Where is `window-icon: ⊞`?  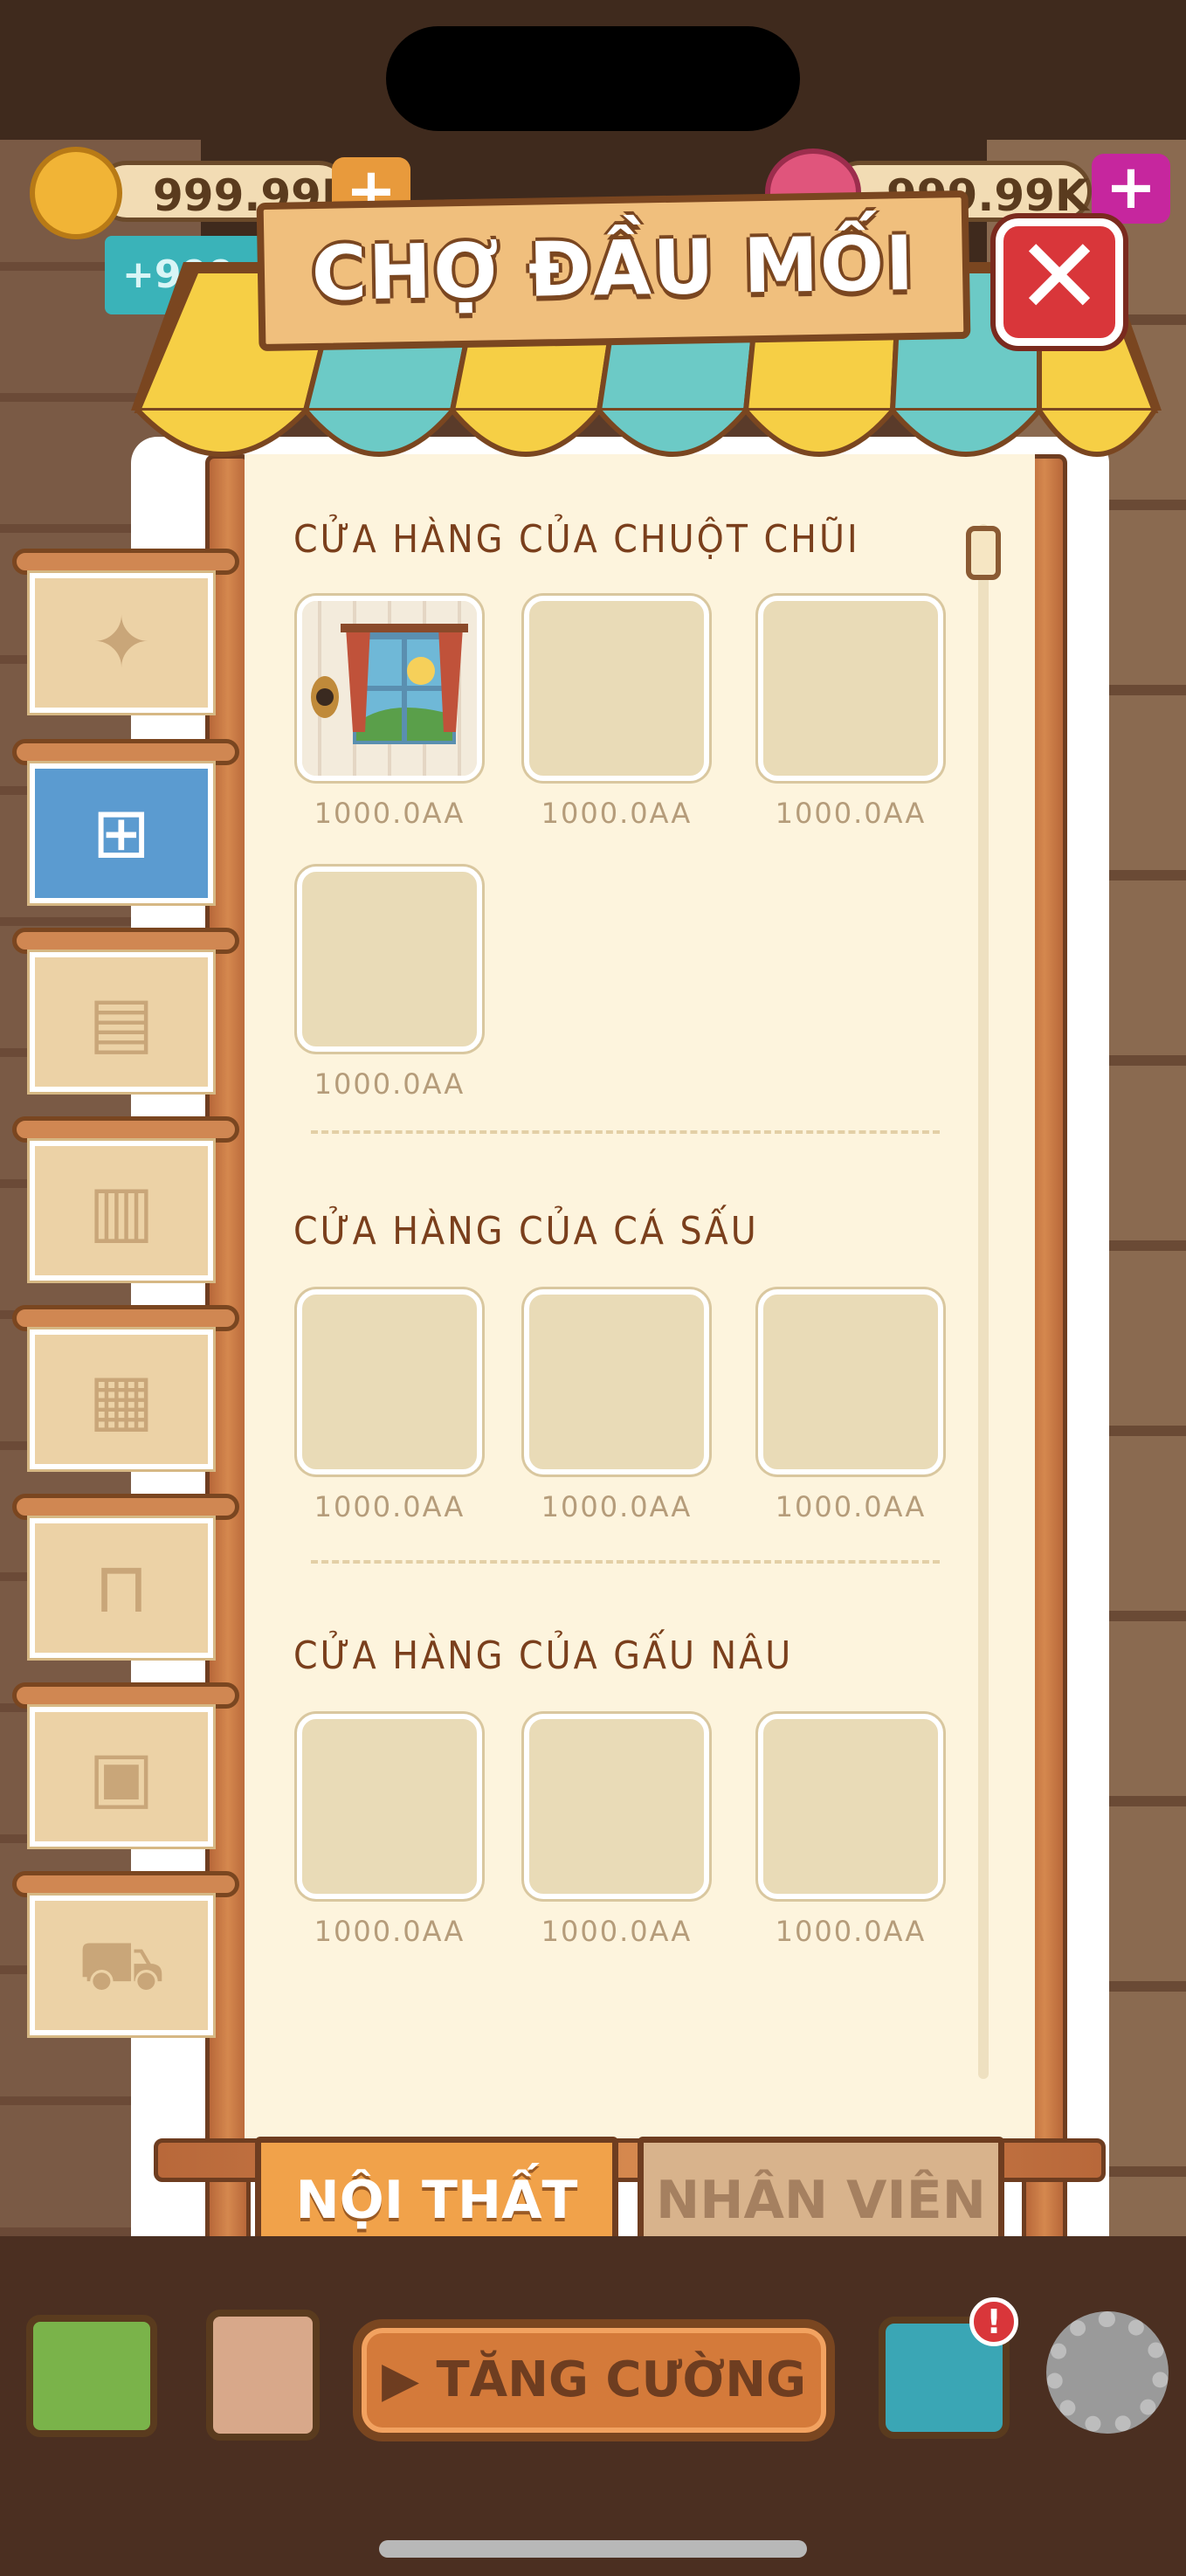
window-icon: ⊞ is located at coordinates (121, 833).